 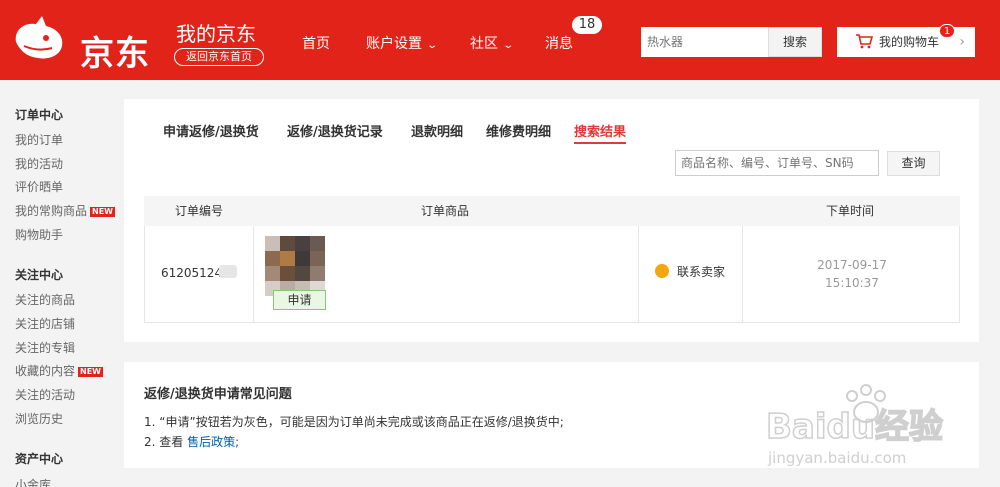 What do you see at coordinates (354, 422) in the screenshot?
I see `faq-line-1: 1. “申请”按钮若为灰色，可能是因为订单尚未完成或该商品正在返修/退换货中;` at bounding box center [354, 422].